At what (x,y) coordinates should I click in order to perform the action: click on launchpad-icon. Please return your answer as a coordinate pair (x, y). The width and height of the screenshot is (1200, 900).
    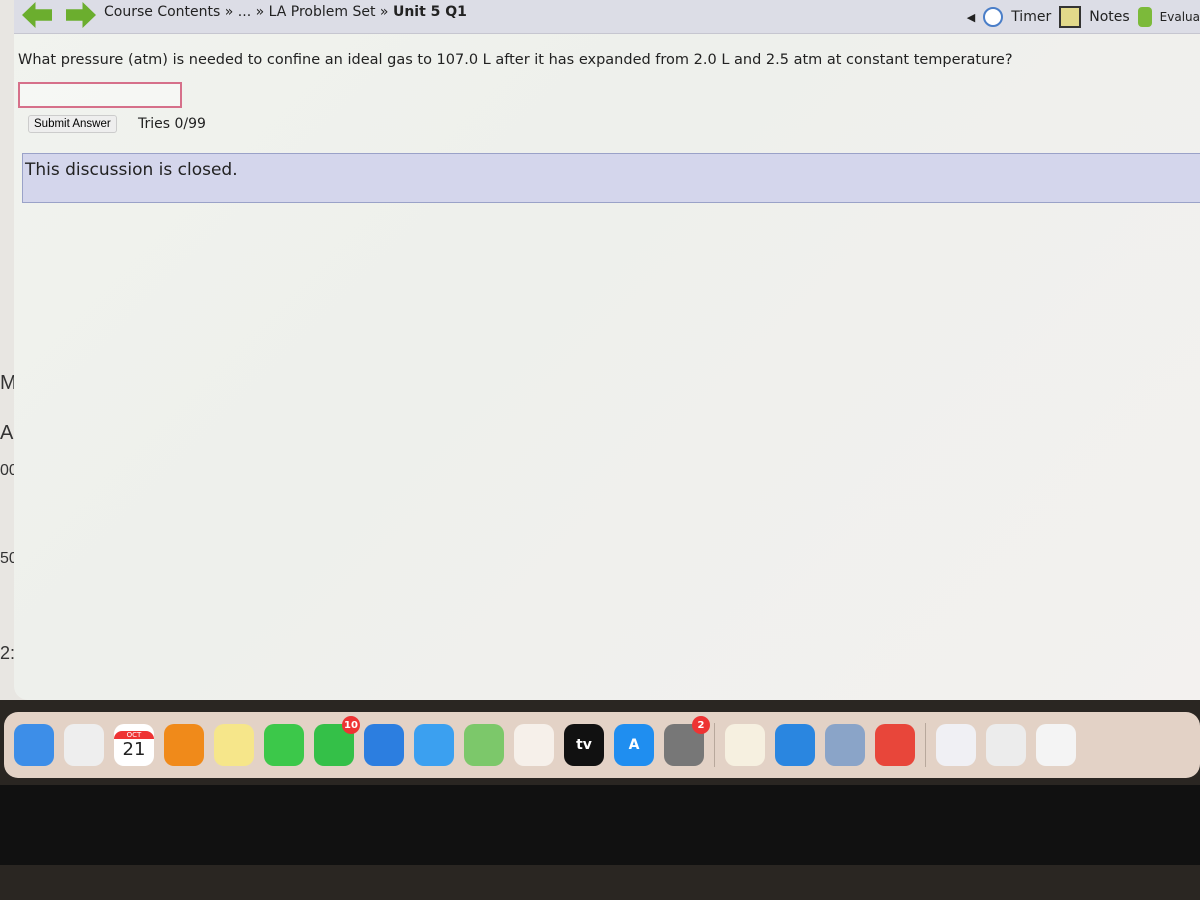
    Looking at the image, I should click on (84, 745).